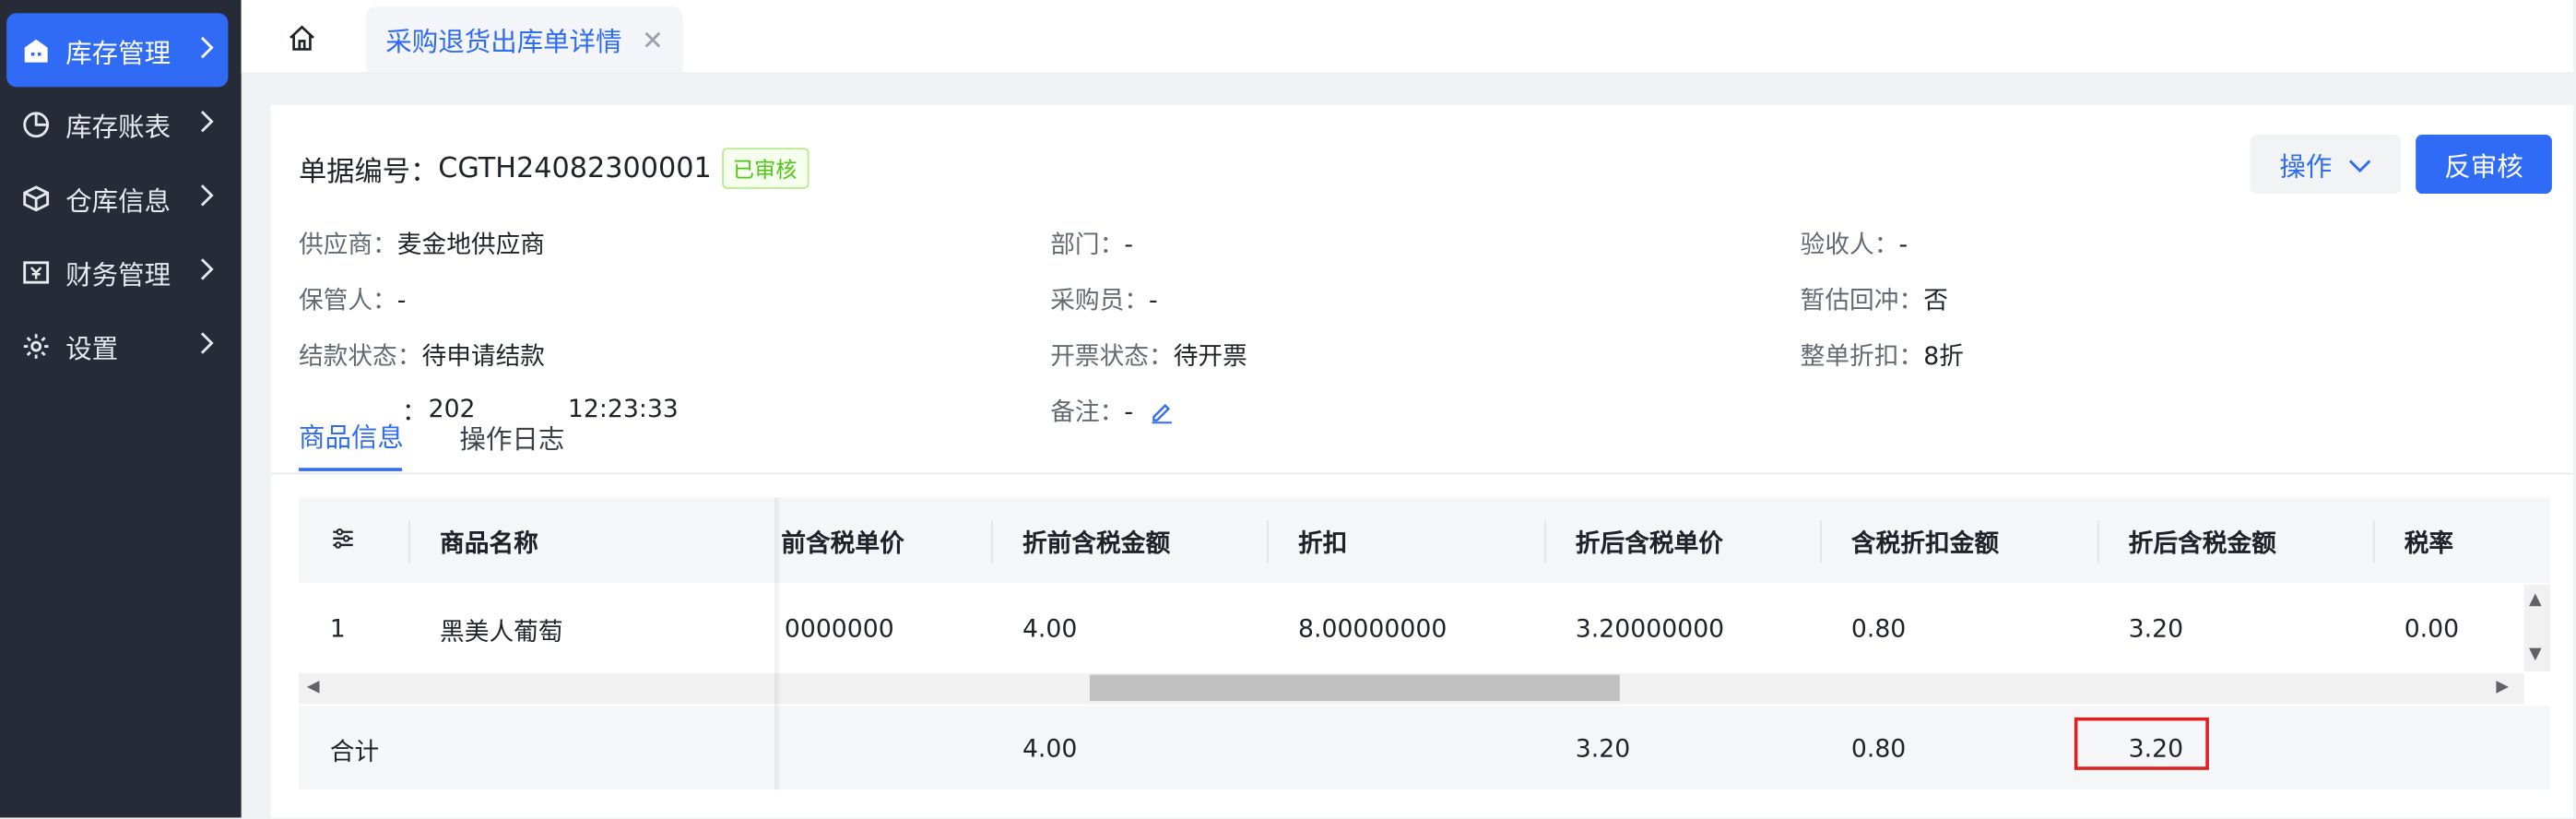  What do you see at coordinates (350, 469) in the screenshot?
I see `active-tab-indicator` at bounding box center [350, 469].